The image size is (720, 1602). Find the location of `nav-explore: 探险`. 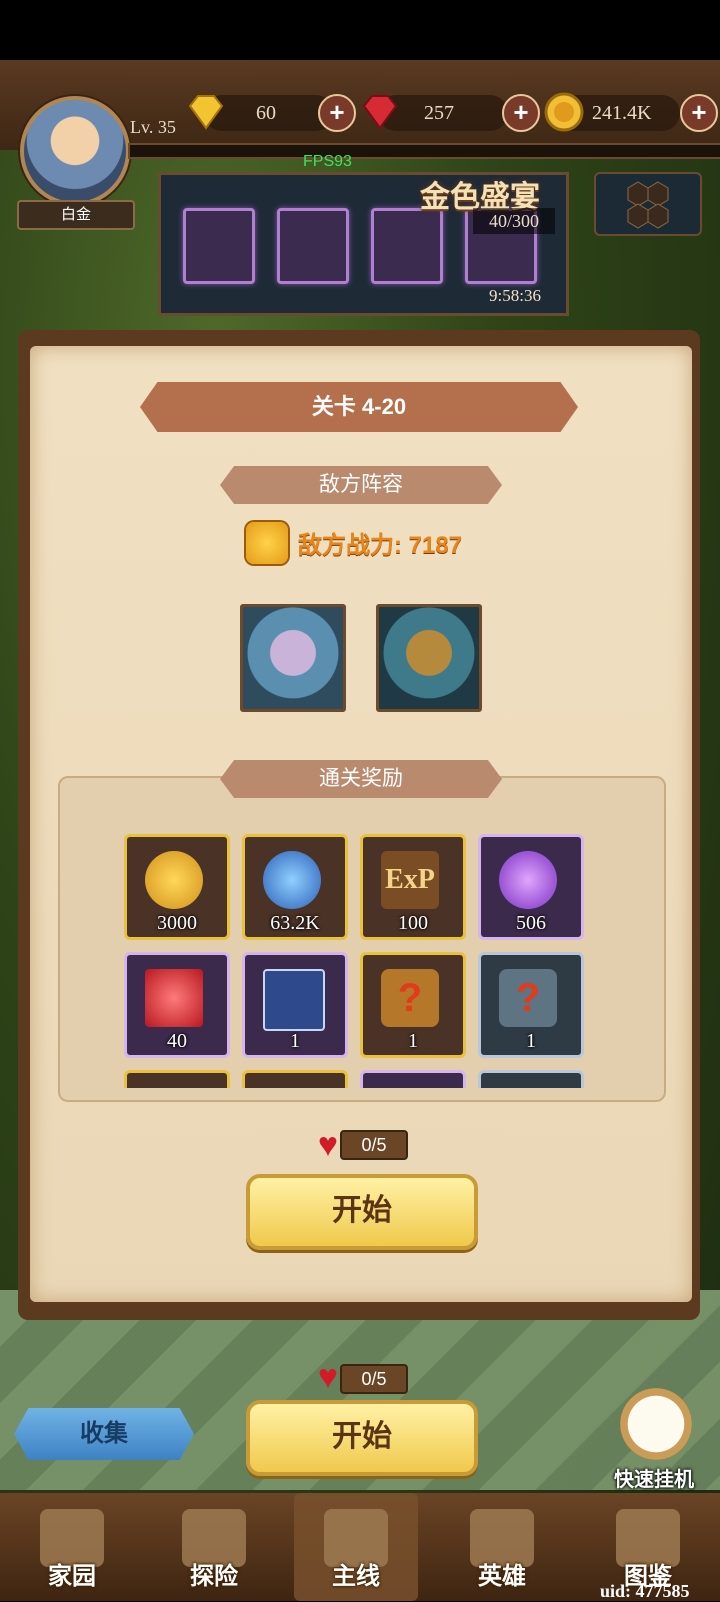

nav-explore: 探险 is located at coordinates (214, 1547).